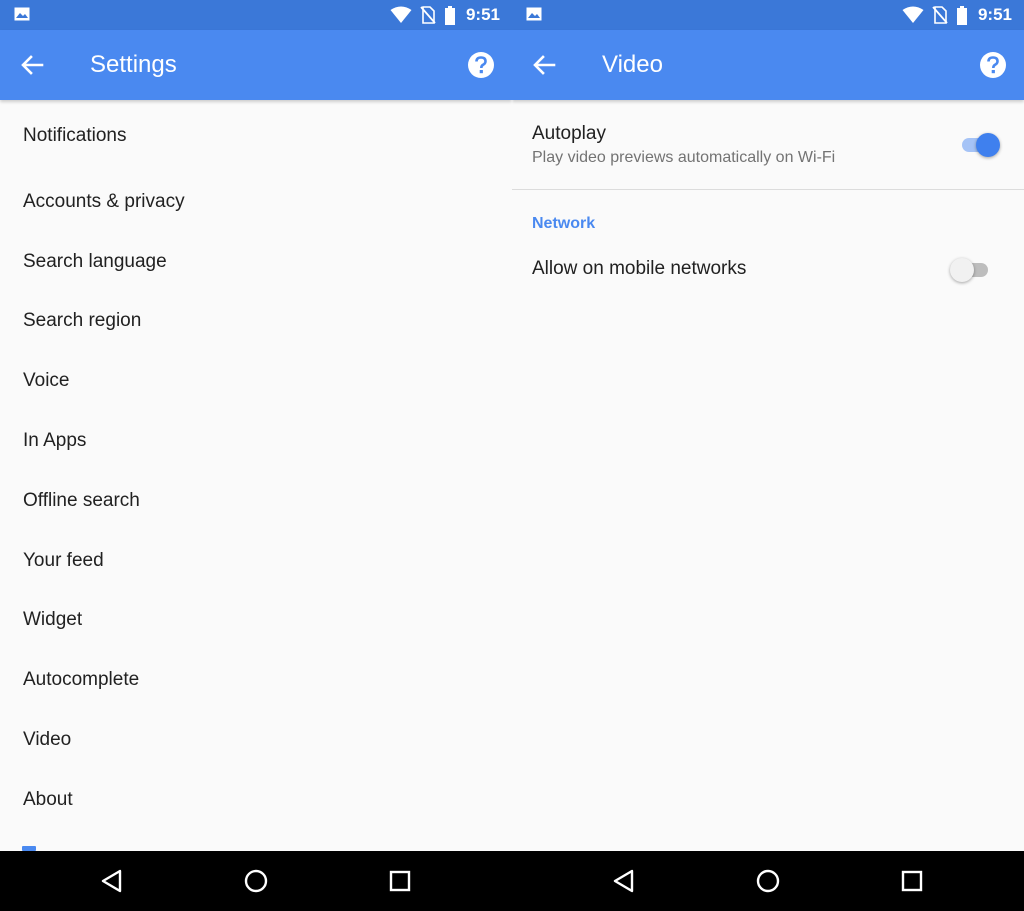  What do you see at coordinates (256, 501) in the screenshot?
I see `settings-item-offline-search: Offline search` at bounding box center [256, 501].